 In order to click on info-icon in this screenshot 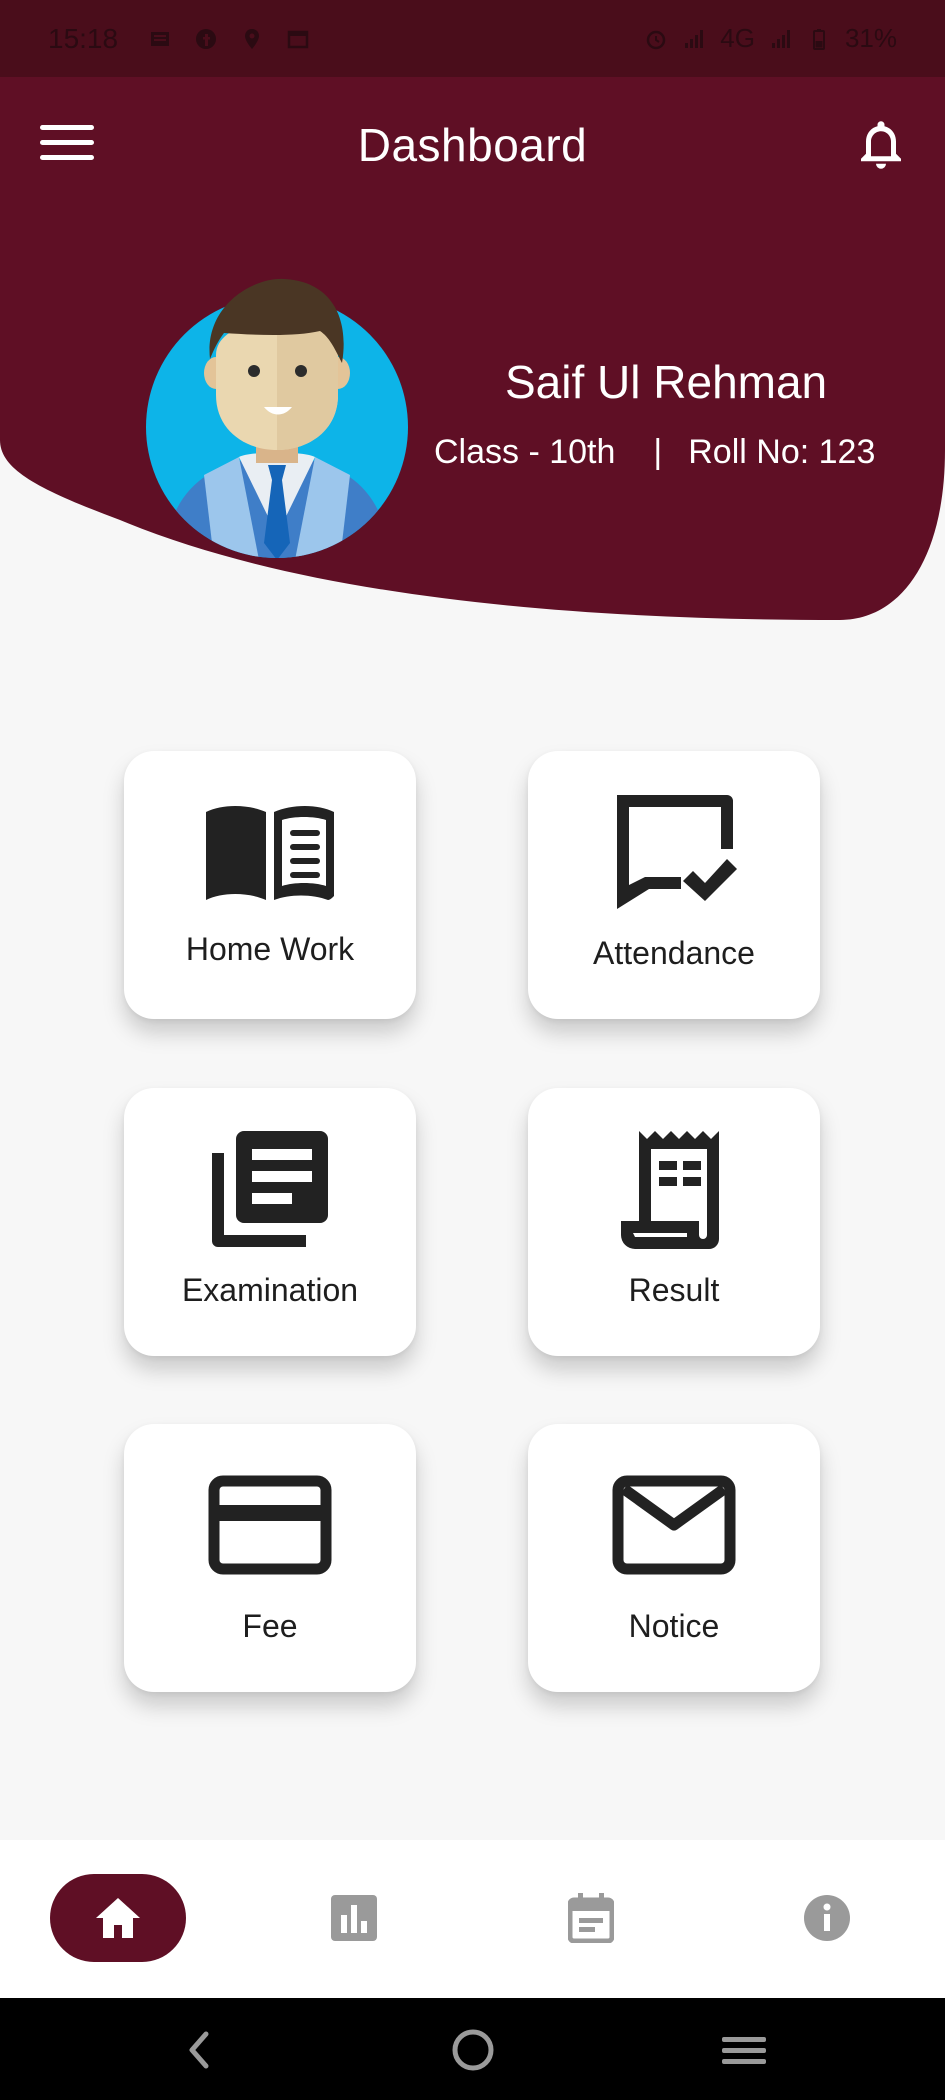, I will do `click(827, 1918)`.